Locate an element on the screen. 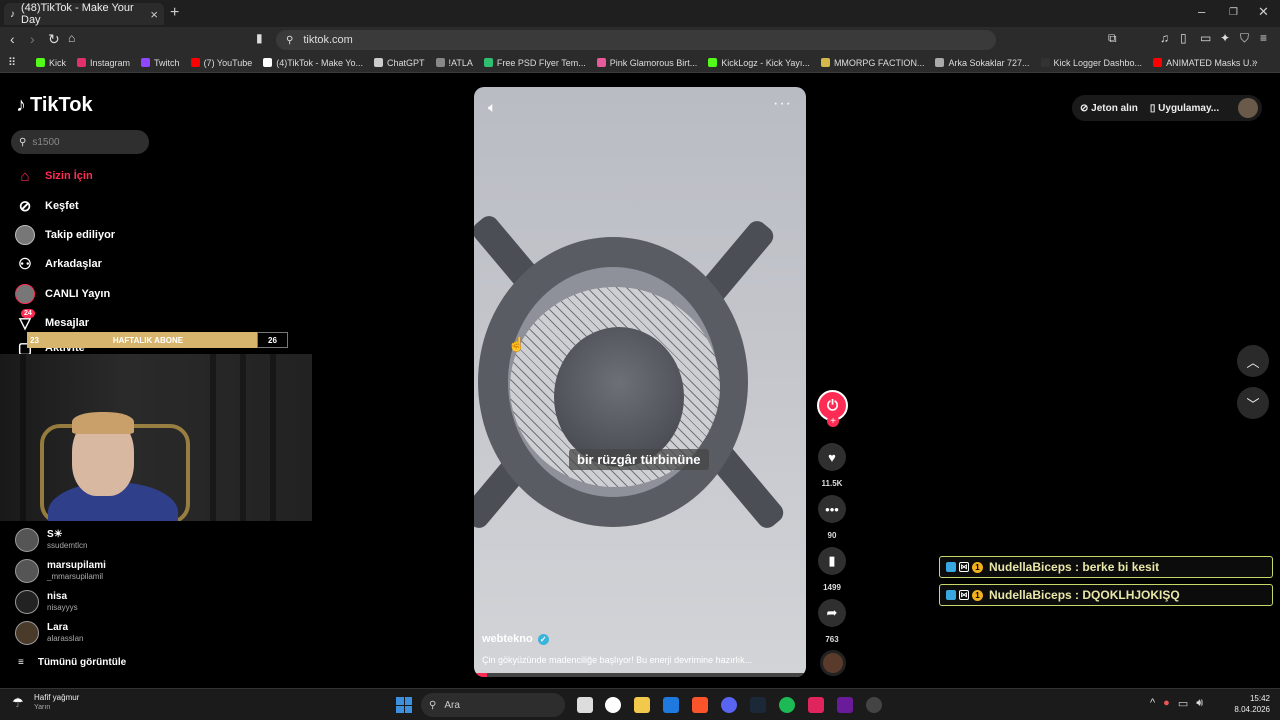 The image size is (1280, 720). get-coins-button: ⊘ Jeton alın is located at coordinates (1109, 108).